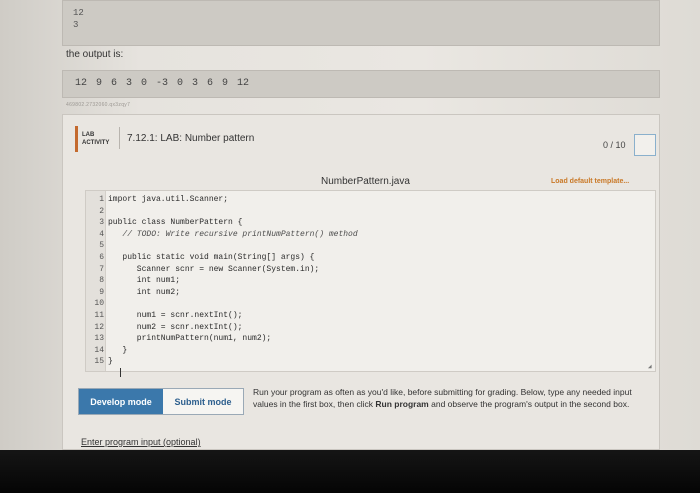  What do you see at coordinates (141, 442) in the screenshot?
I see `enter-input-label: Enter program input (optional)` at bounding box center [141, 442].